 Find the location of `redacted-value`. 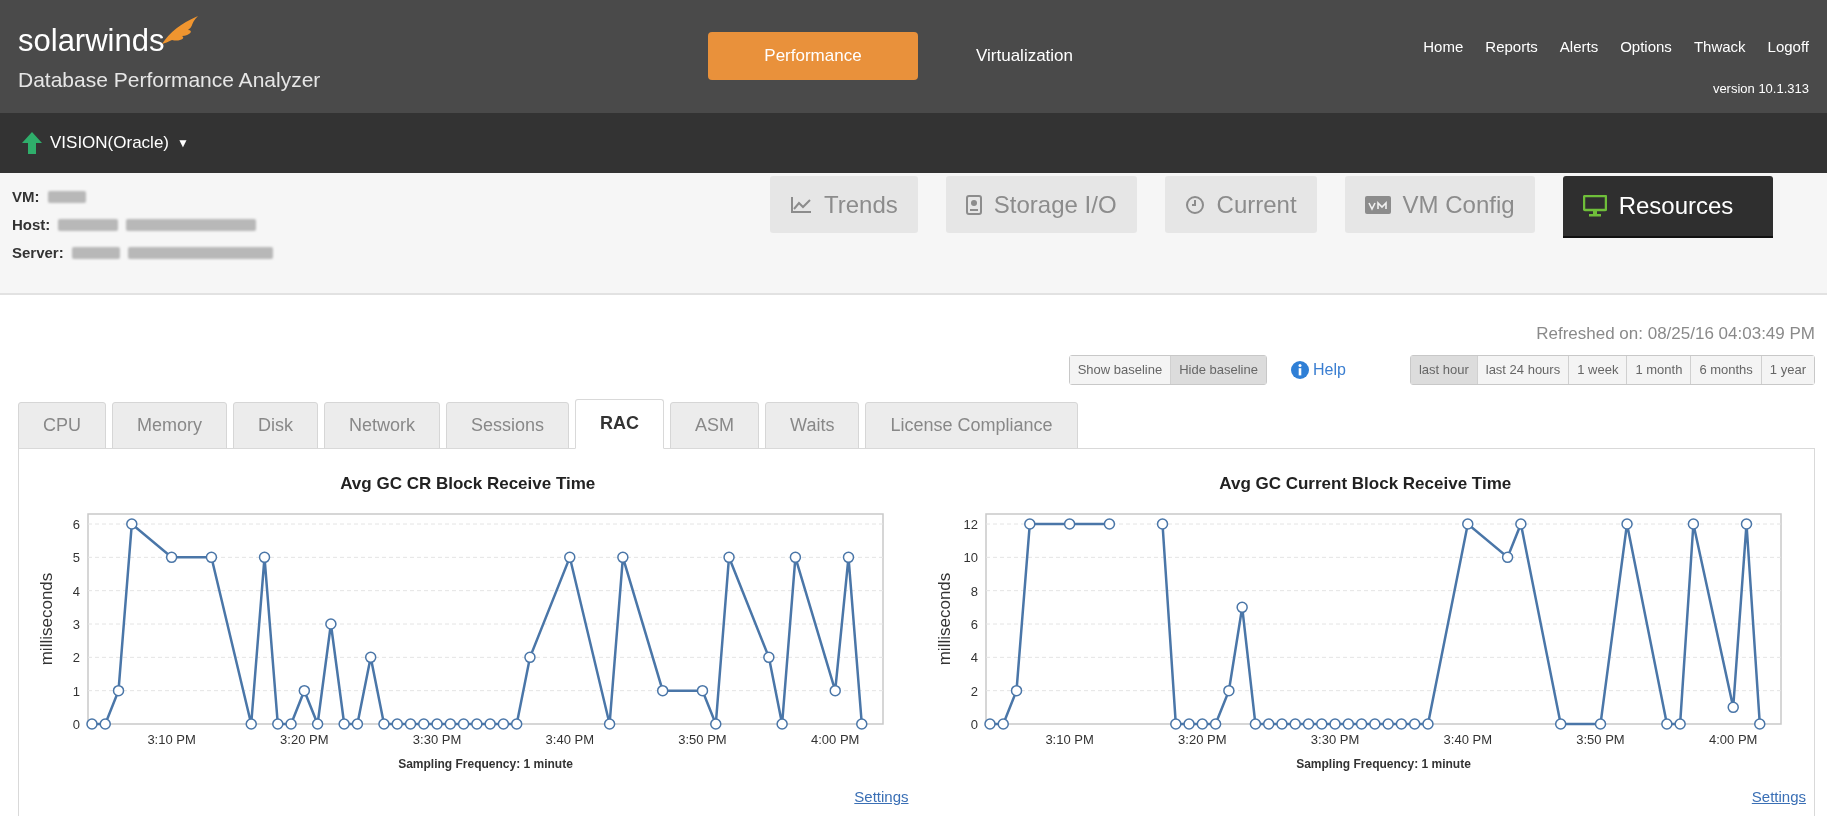

redacted-value is located at coordinates (66, 197).